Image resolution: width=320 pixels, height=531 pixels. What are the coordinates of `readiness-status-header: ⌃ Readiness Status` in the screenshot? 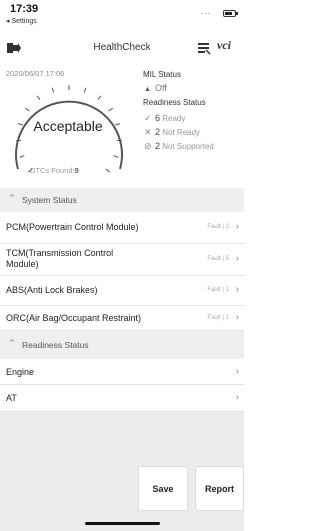 It's located at (122, 345).